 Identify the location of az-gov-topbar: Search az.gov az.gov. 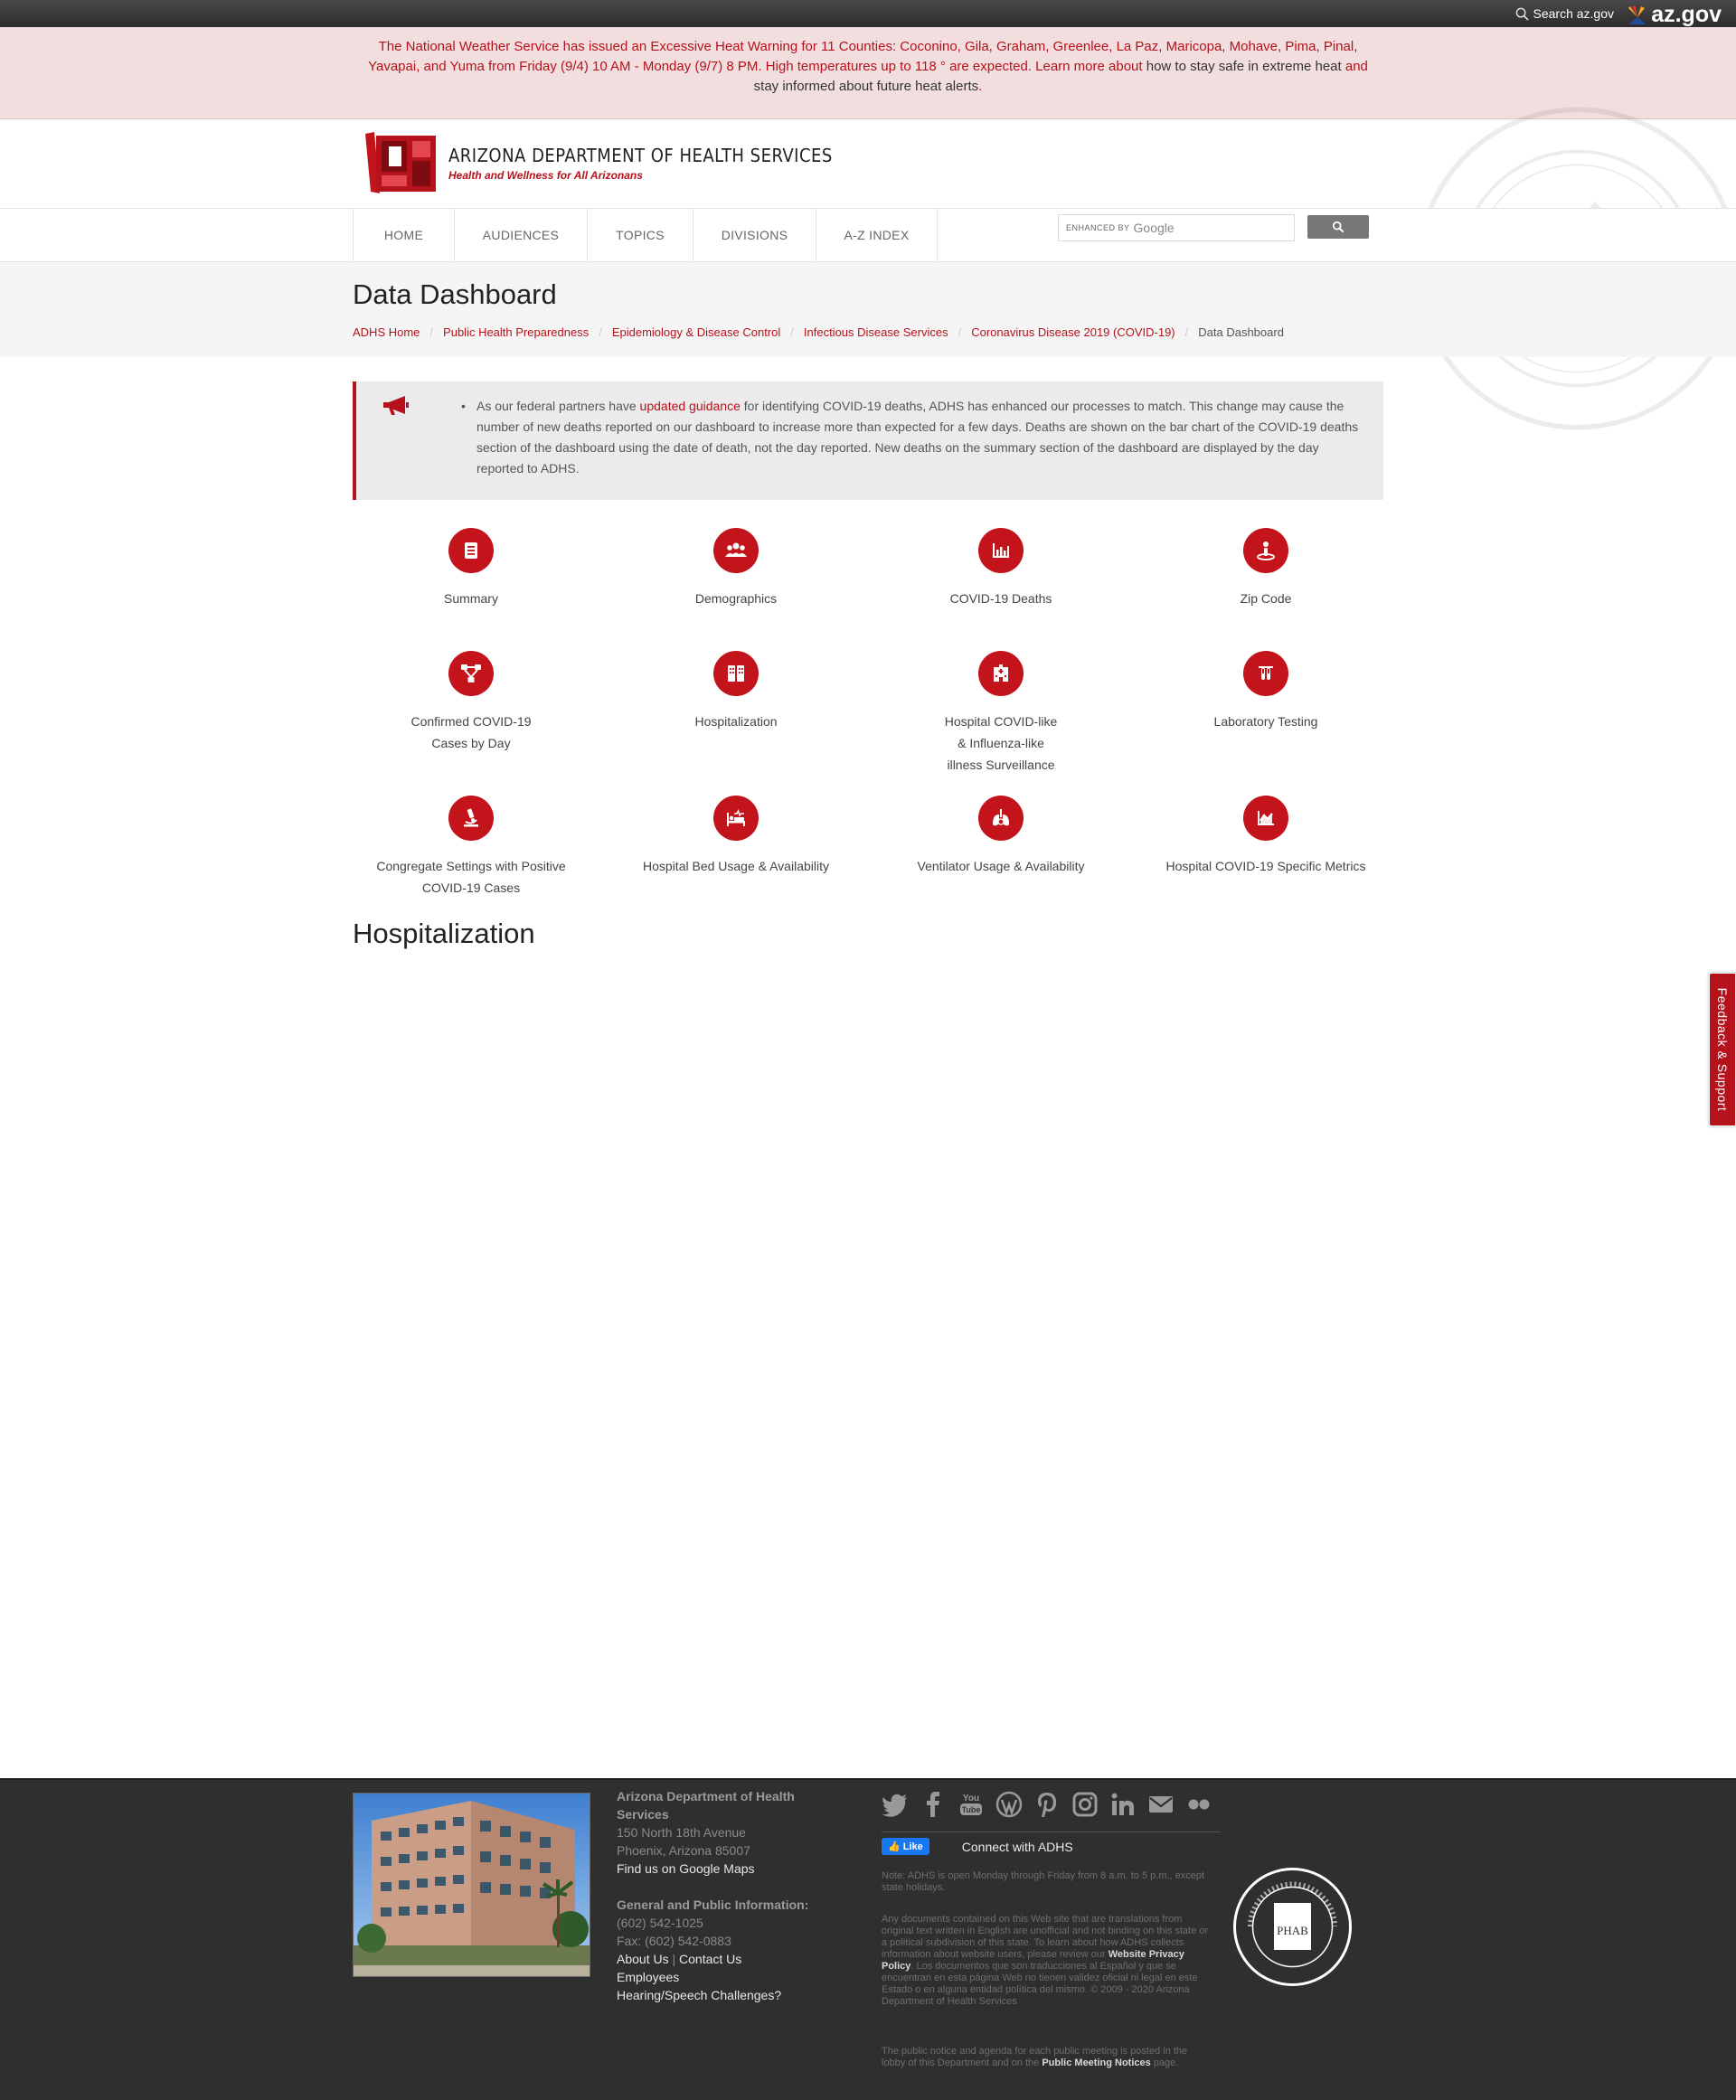
(868, 13).